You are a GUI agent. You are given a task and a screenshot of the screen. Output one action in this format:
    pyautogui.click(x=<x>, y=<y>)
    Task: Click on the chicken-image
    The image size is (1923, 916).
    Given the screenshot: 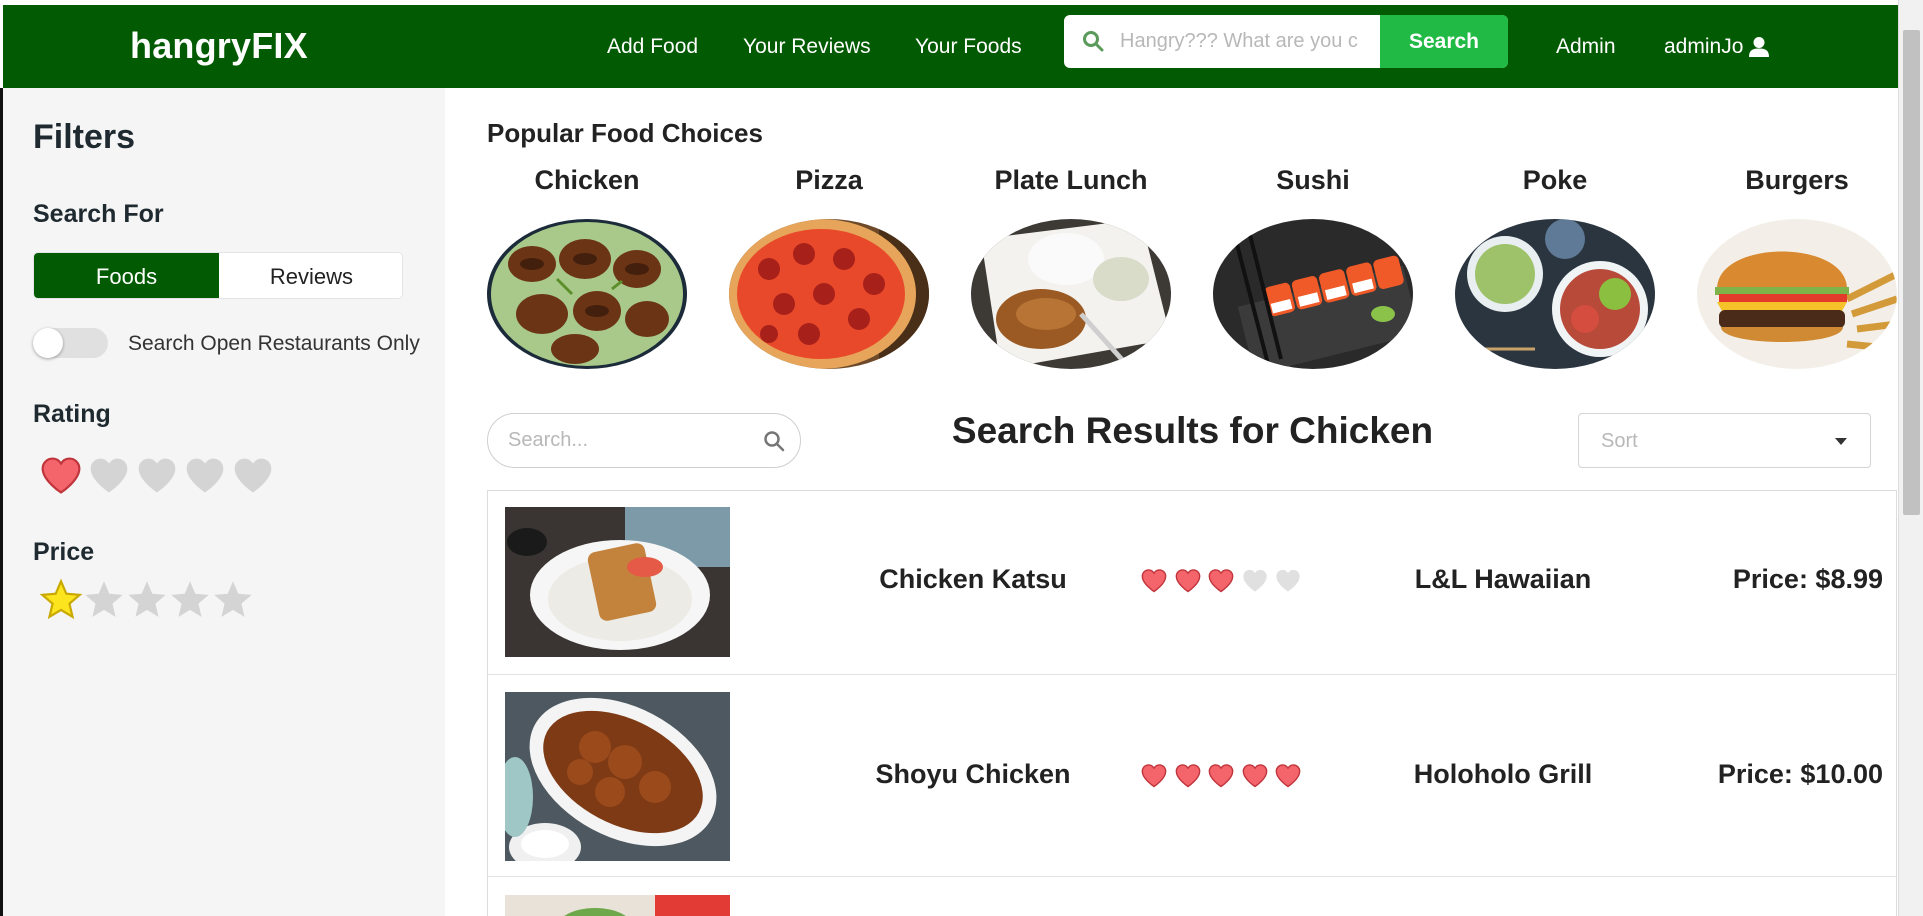 What is the action you would take?
    pyautogui.click(x=587, y=294)
    